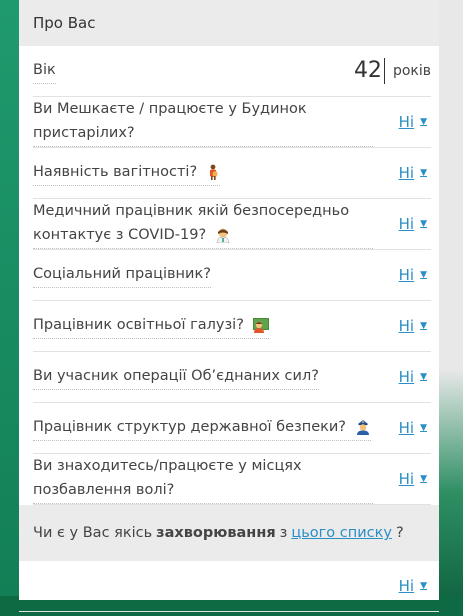 The height and width of the screenshot is (616, 463). What do you see at coordinates (232, 275) in the screenshot?
I see `question-row-social-worker: Соціальний працівник? Ні ▼` at bounding box center [232, 275].